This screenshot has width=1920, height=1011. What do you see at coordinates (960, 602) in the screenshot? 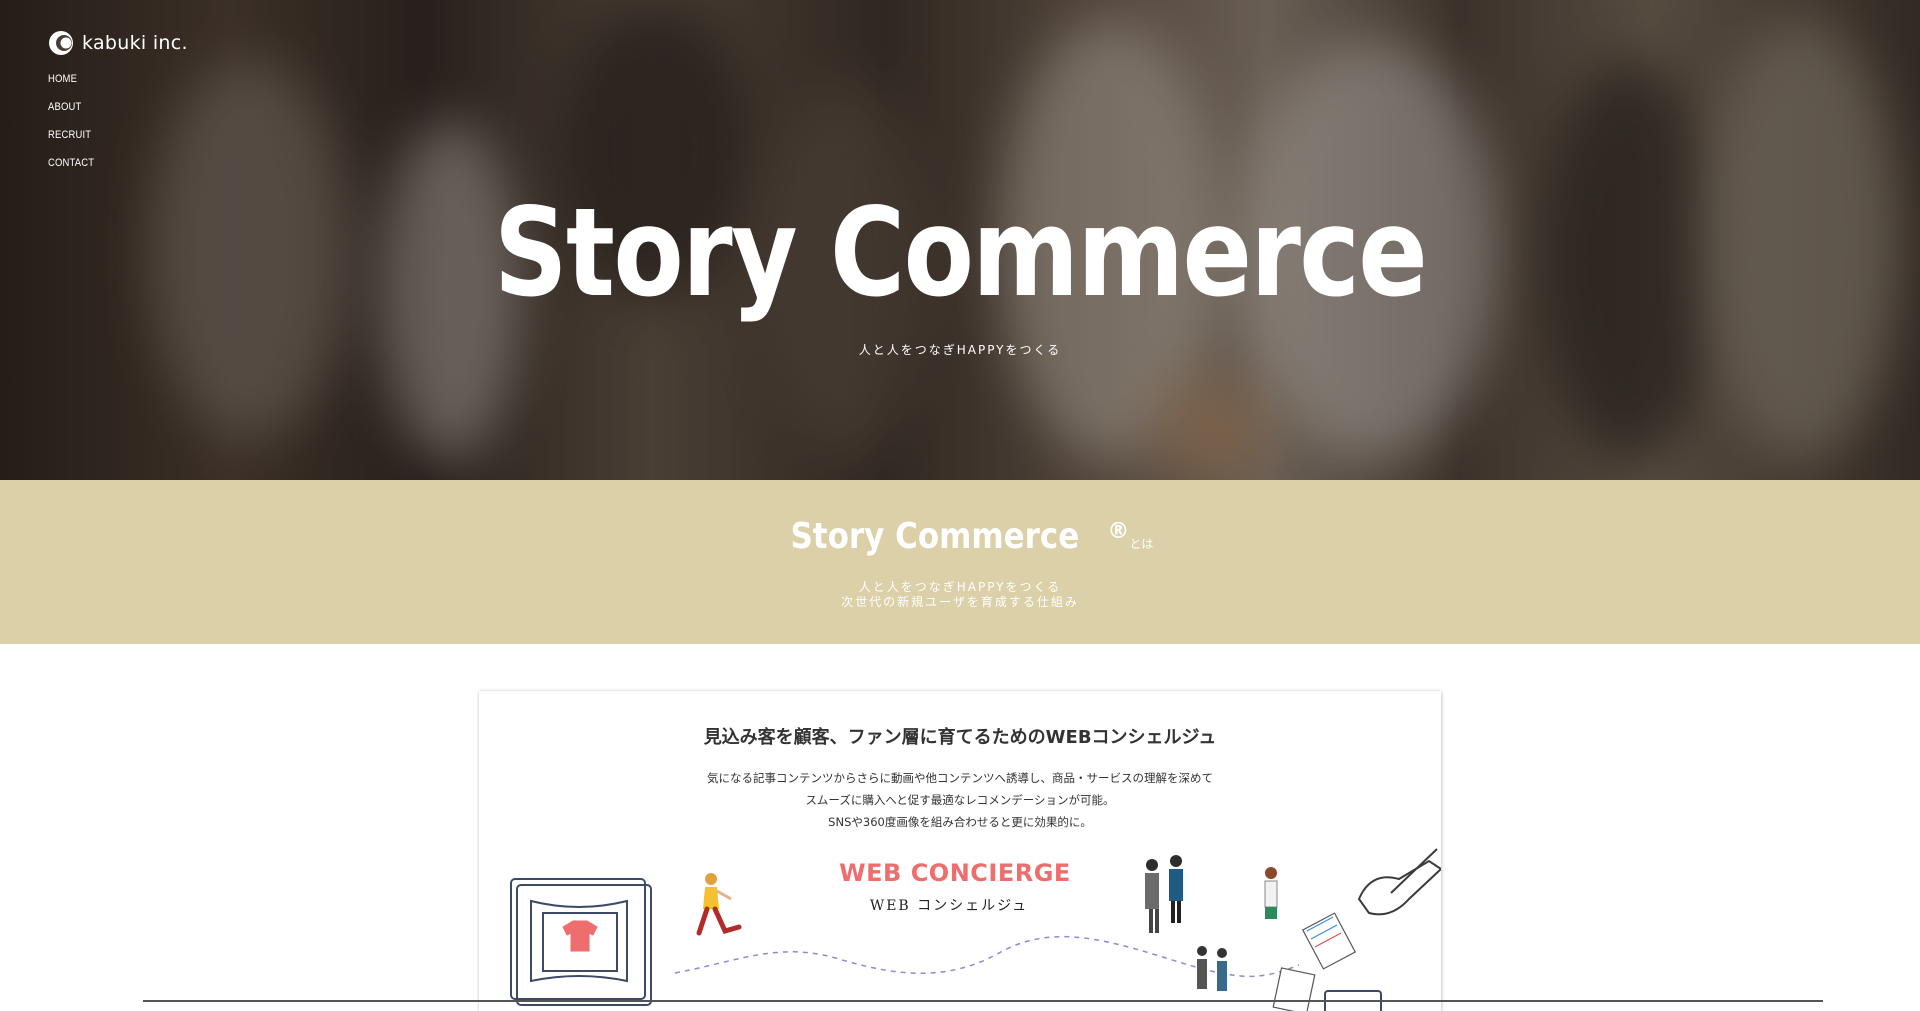
I see `band-line-2: 次世代の新規ユーザを育成する仕組み` at bounding box center [960, 602].